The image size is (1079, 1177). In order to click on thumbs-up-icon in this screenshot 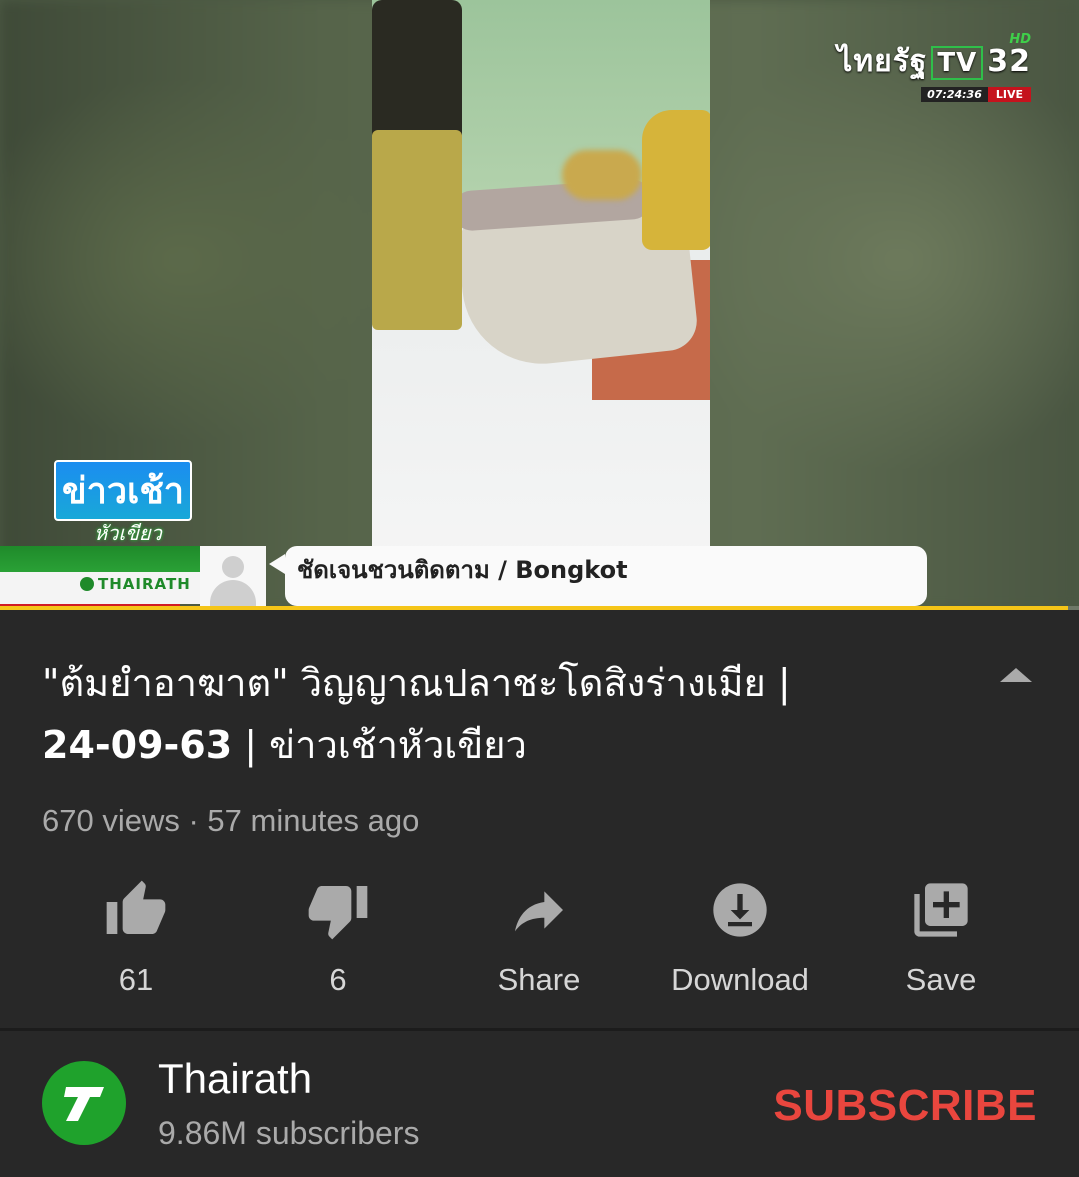, I will do `click(136, 907)`.